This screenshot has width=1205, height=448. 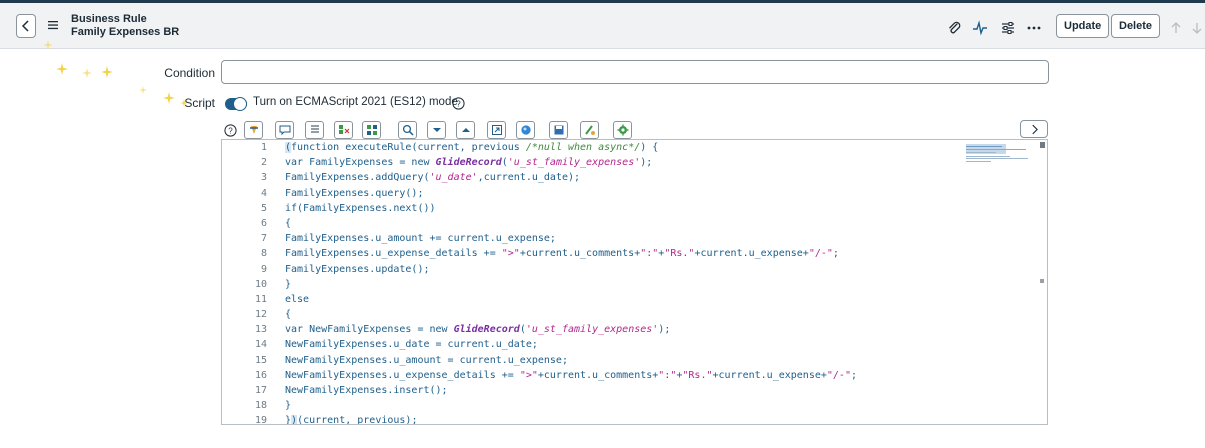 I want to click on paperclip-icon, so click(x=954, y=28).